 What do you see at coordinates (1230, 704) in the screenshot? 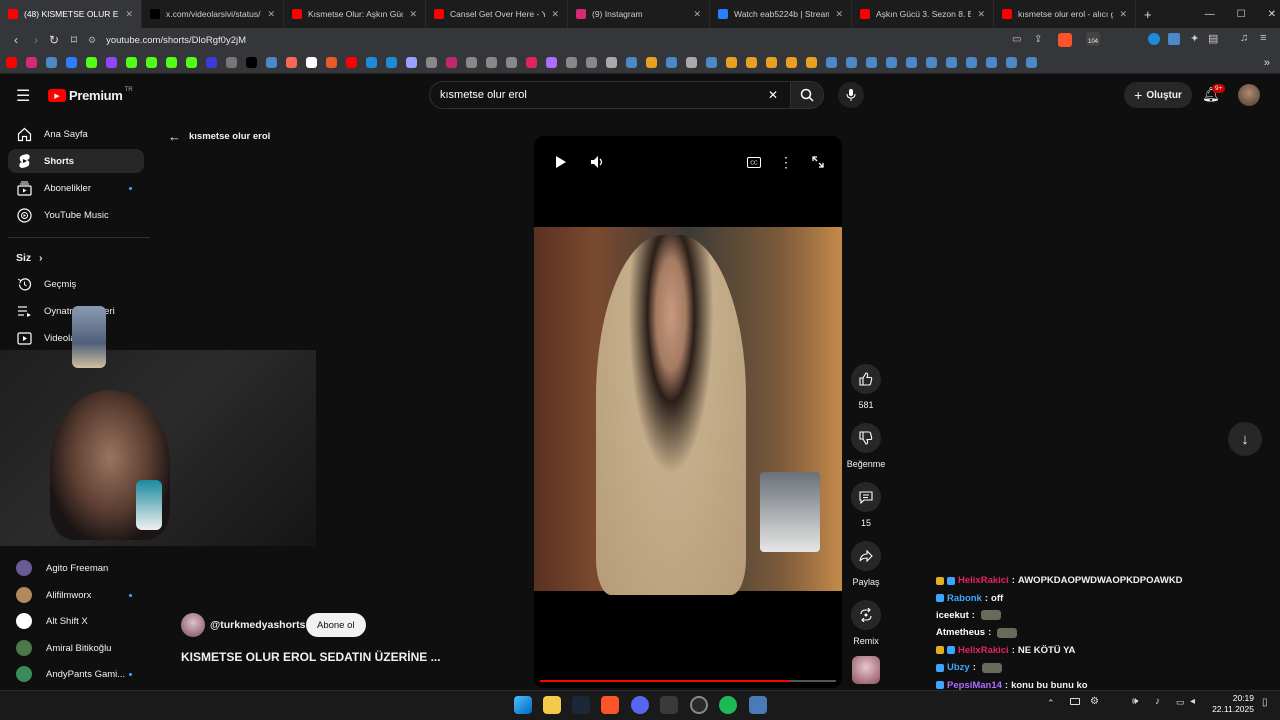
I see `taskbar-clock: 20:19 22.11.2025` at bounding box center [1230, 704].